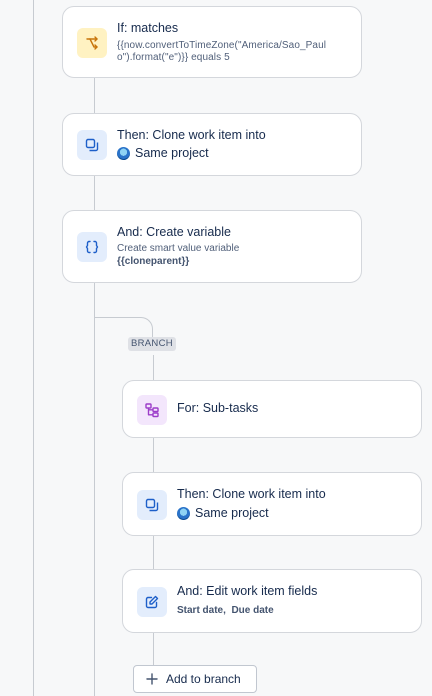 This screenshot has height=696, width=432. I want to click on edited-fields-list: Start date, Due date, so click(225, 610).